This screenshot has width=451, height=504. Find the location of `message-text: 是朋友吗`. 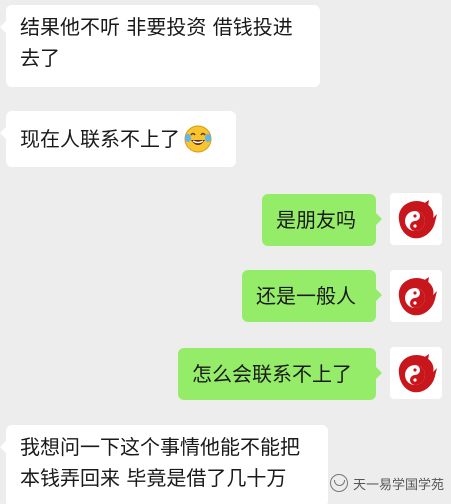

message-text: 是朋友吗 is located at coordinates (316, 219).